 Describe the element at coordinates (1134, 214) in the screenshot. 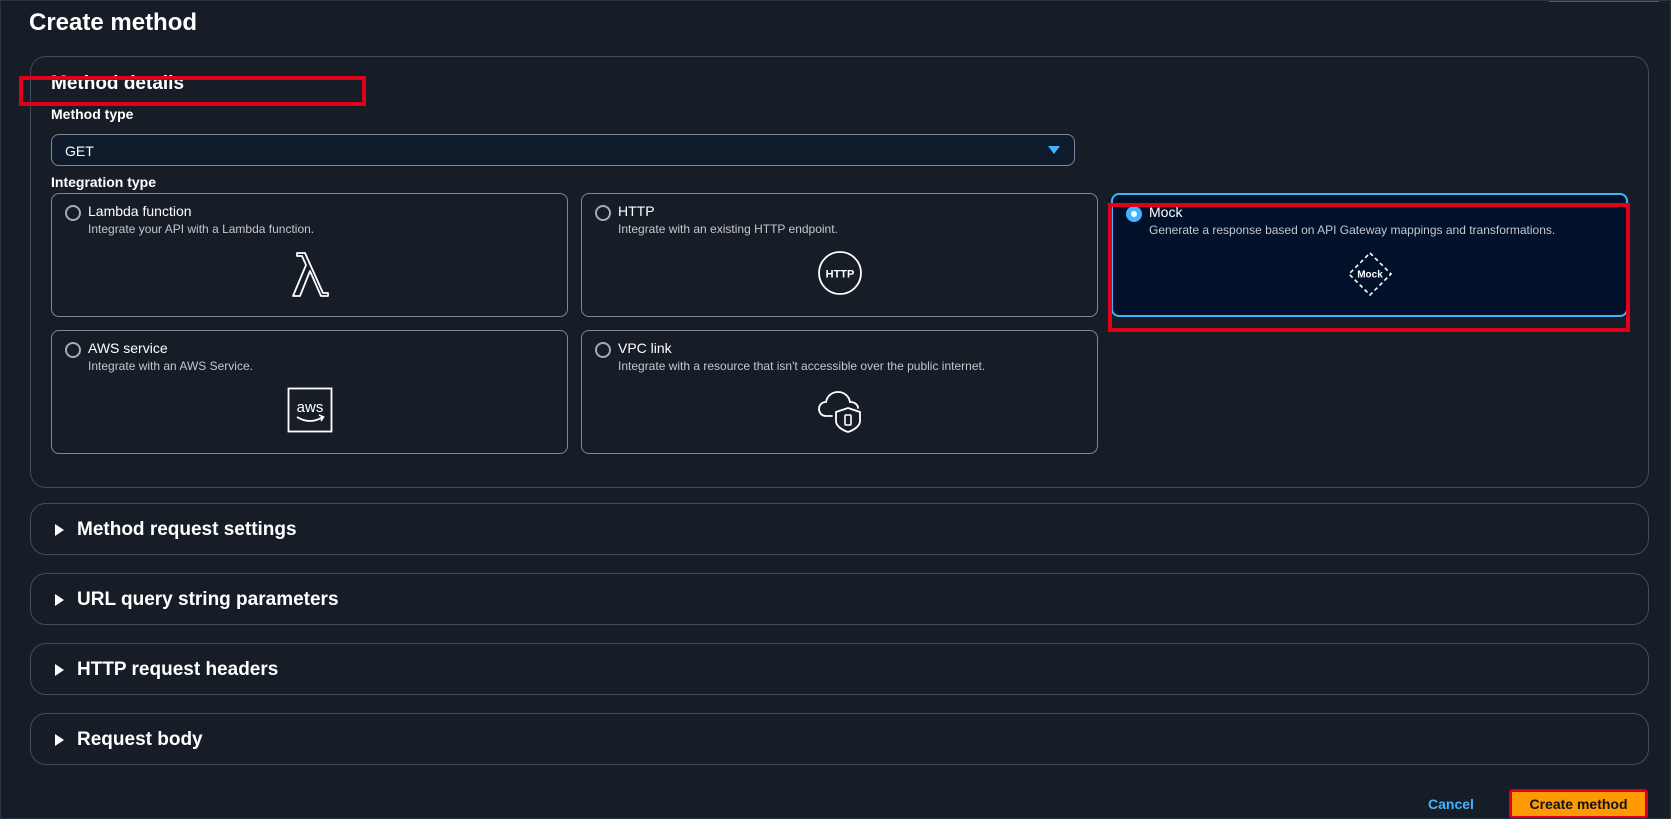

I see `mock-radio` at that location.